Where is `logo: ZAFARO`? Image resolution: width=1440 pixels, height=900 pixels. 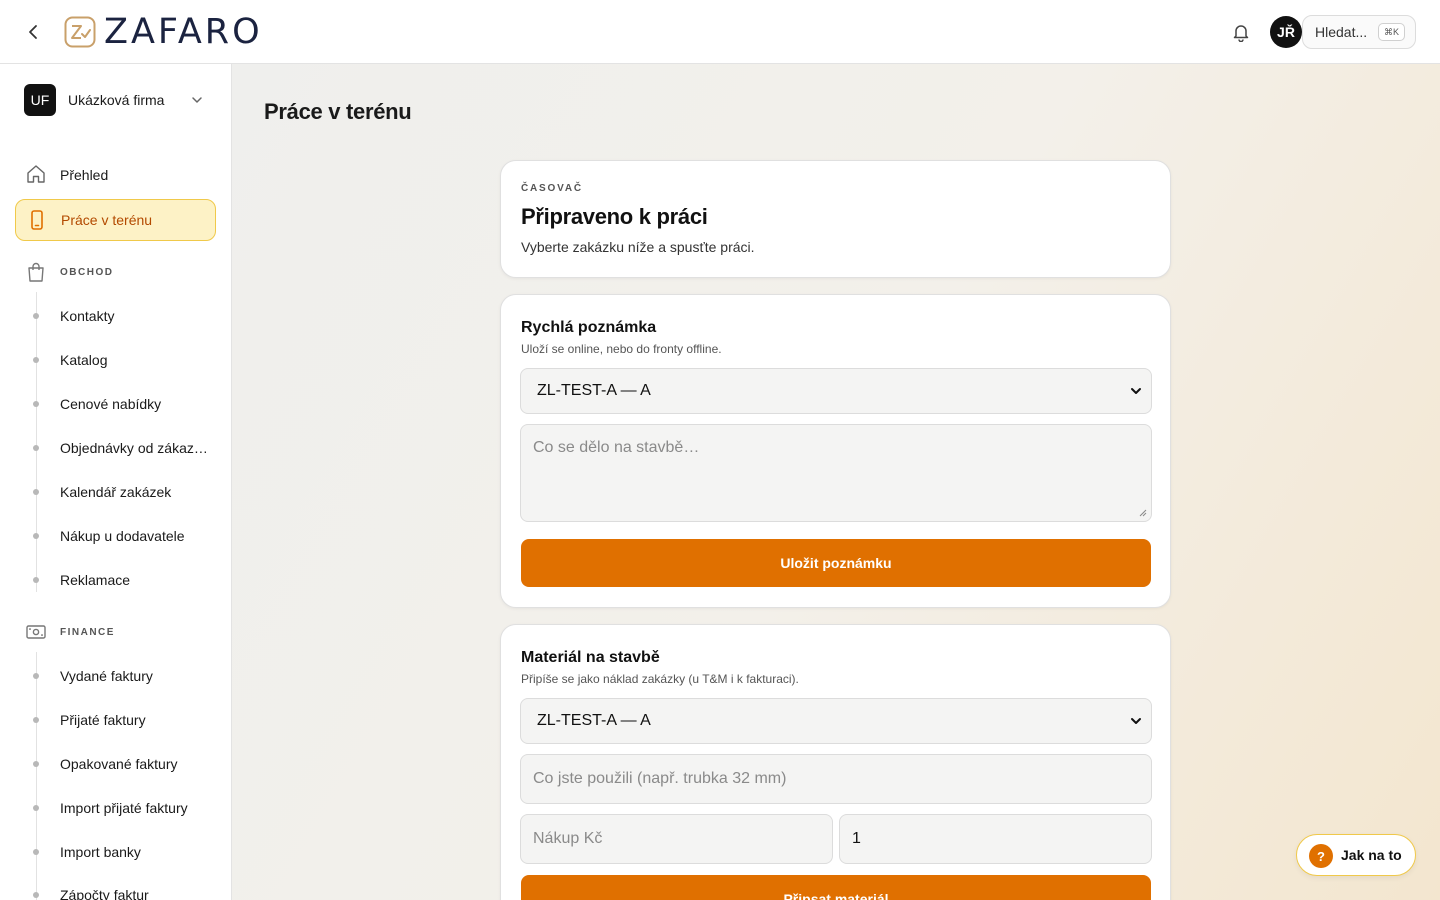
logo: ZAFARO is located at coordinates (163, 32).